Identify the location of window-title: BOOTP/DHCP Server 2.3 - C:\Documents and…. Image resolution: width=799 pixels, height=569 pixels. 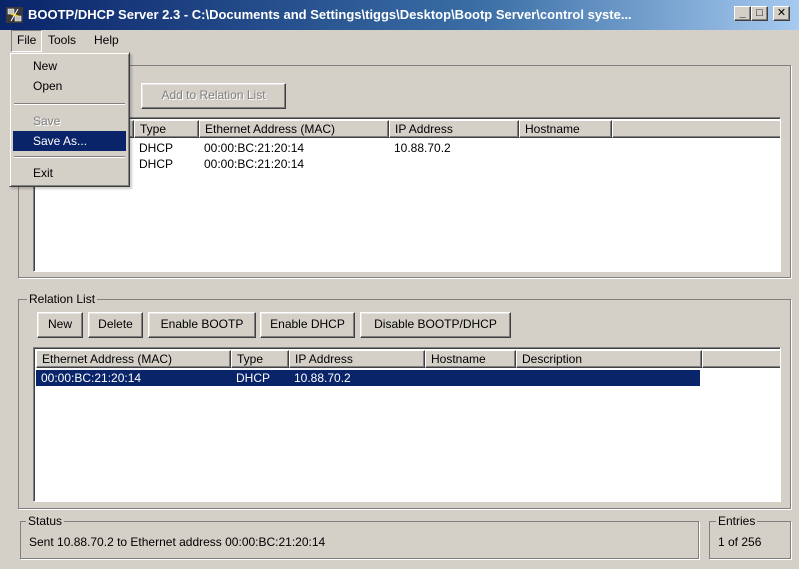
(330, 14).